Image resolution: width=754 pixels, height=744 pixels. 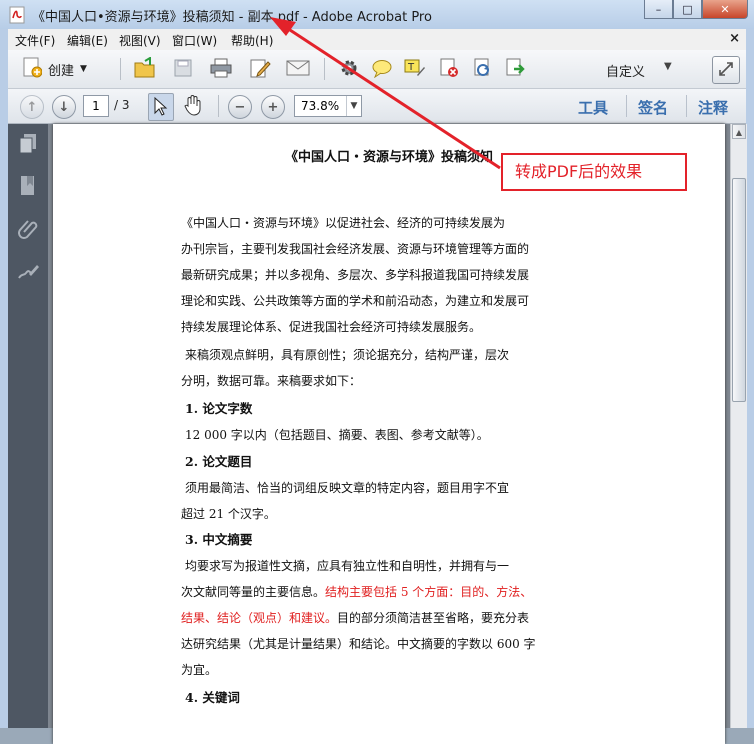 I want to click on annotation-arrow, so click(x=385, y=93).